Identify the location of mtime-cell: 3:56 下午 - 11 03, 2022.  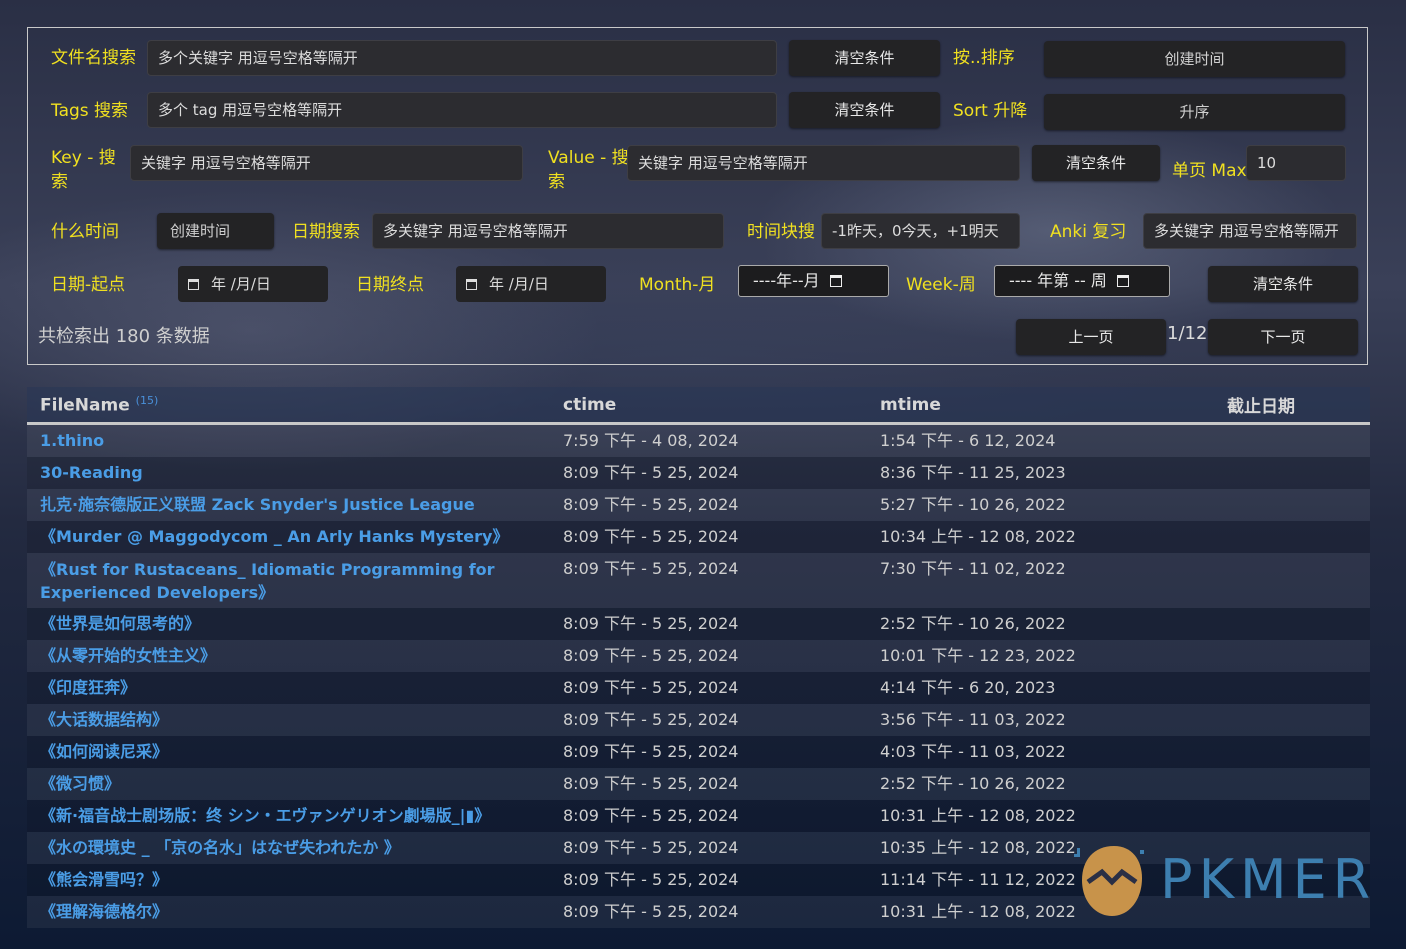
(1040, 720).